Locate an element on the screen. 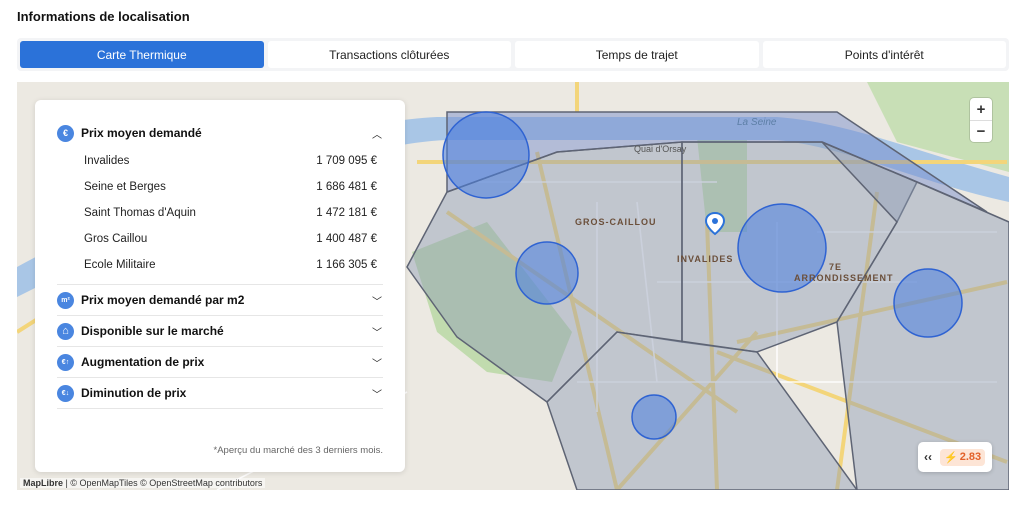  group-label: Prix moyen demandé is located at coordinates (141, 133).